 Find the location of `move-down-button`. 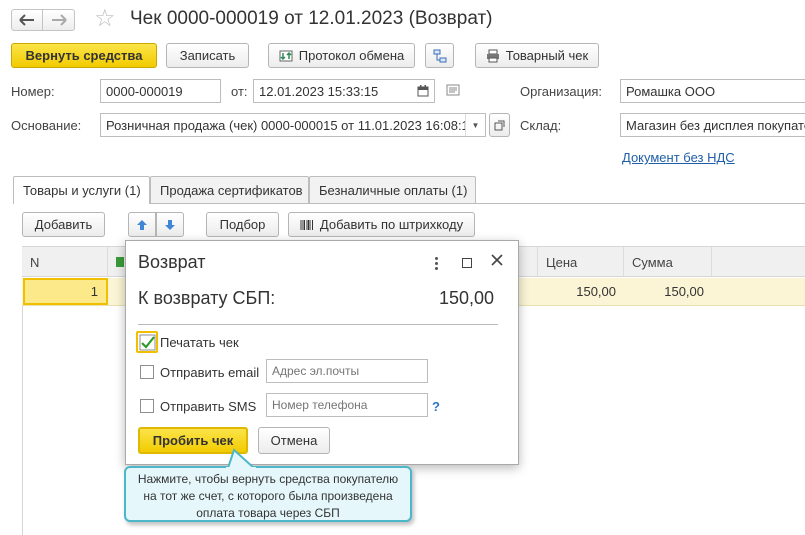

move-down-button is located at coordinates (170, 224).